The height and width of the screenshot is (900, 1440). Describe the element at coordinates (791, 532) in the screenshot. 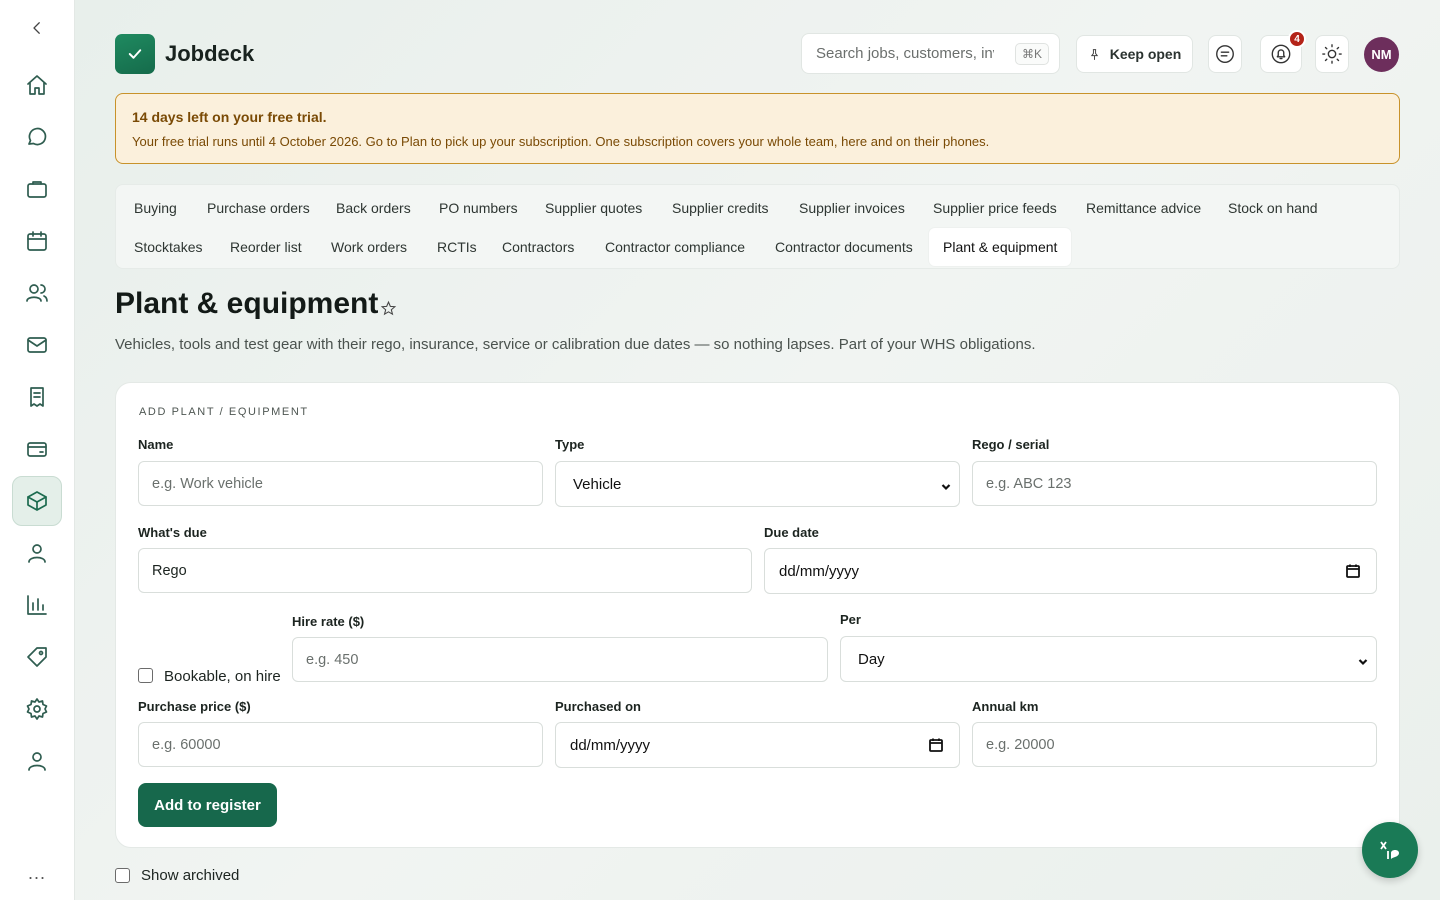

I see `due-date-label: Due date` at that location.